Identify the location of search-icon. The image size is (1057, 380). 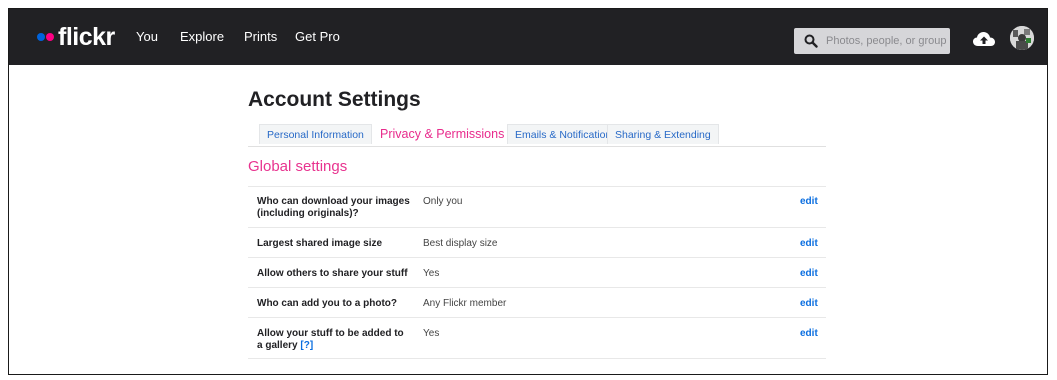
(811, 41).